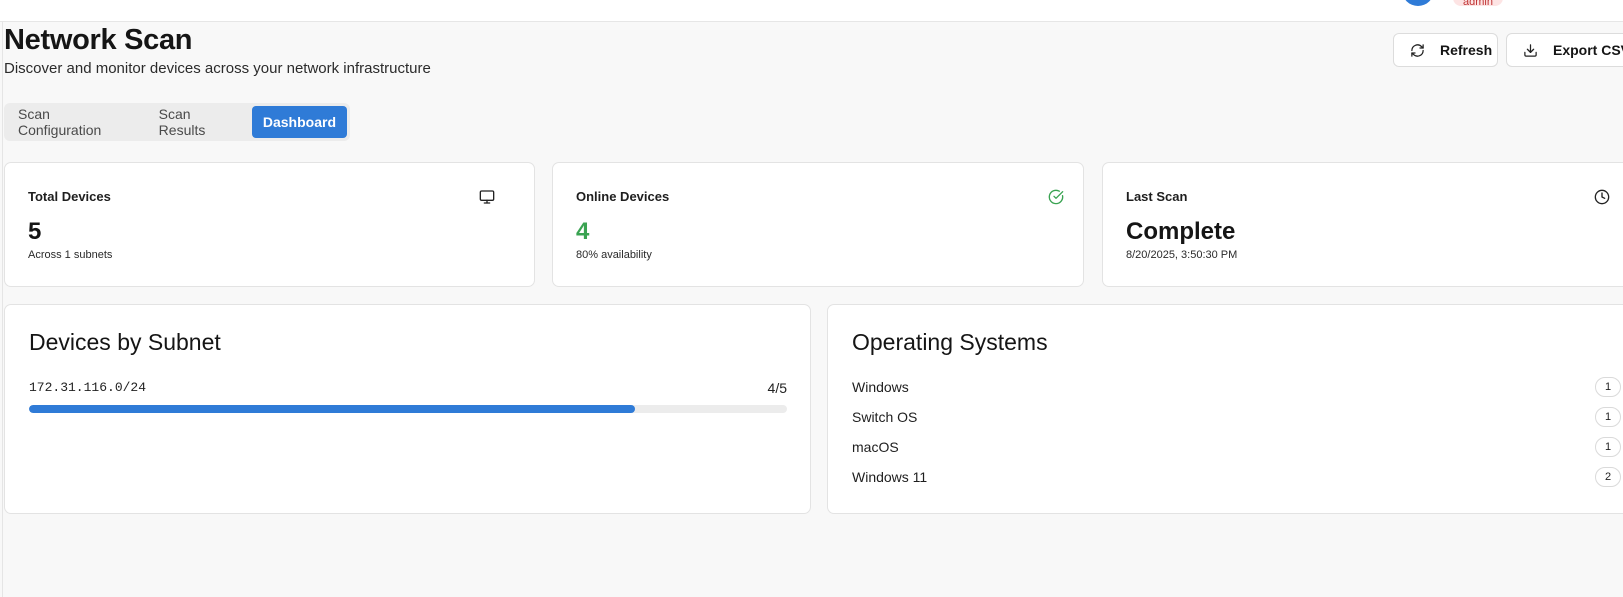 The width and height of the screenshot is (1623, 597). Describe the element at coordinates (614, 255) in the screenshot. I see `stat-subtext: 80% availability` at that location.